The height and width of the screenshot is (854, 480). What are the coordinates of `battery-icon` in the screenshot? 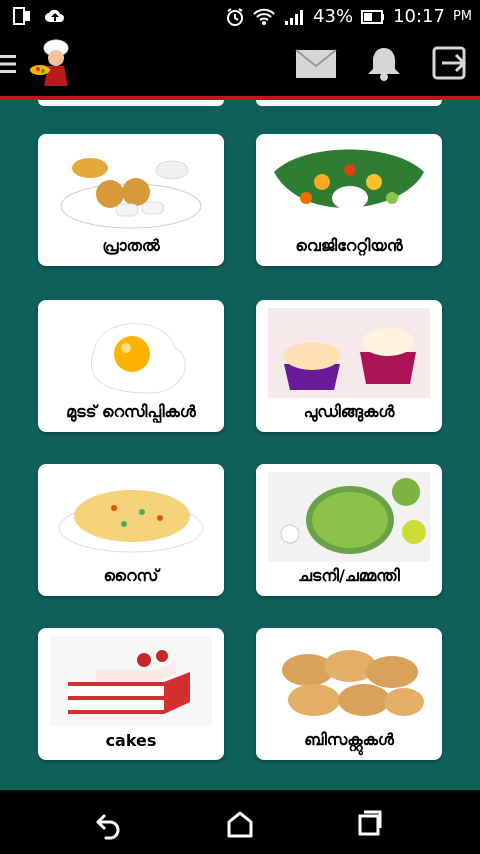 It's located at (373, 16).